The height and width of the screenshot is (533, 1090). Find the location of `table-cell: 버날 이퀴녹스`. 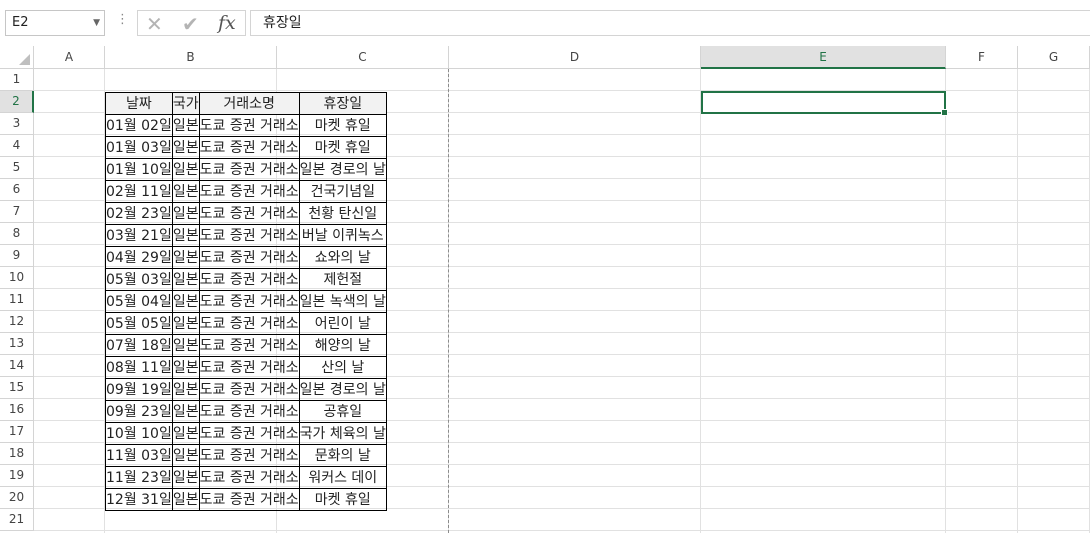

table-cell: 버날 이퀴녹스 is located at coordinates (342, 235).